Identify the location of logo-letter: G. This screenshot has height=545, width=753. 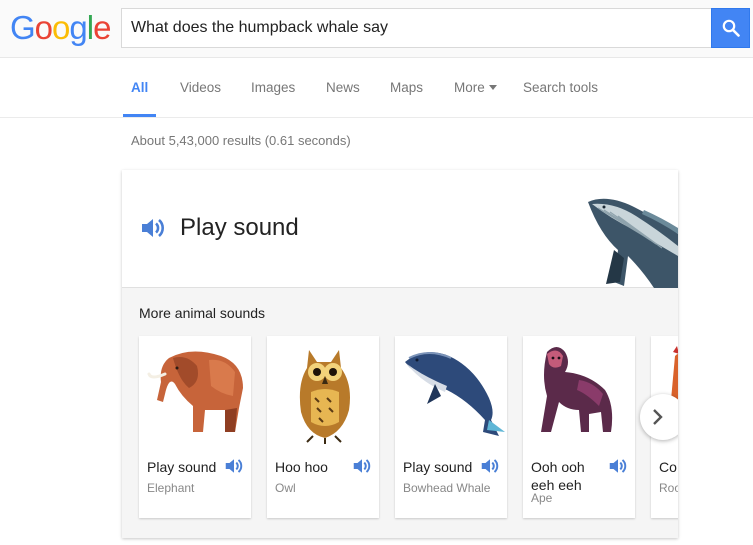
(23, 27).